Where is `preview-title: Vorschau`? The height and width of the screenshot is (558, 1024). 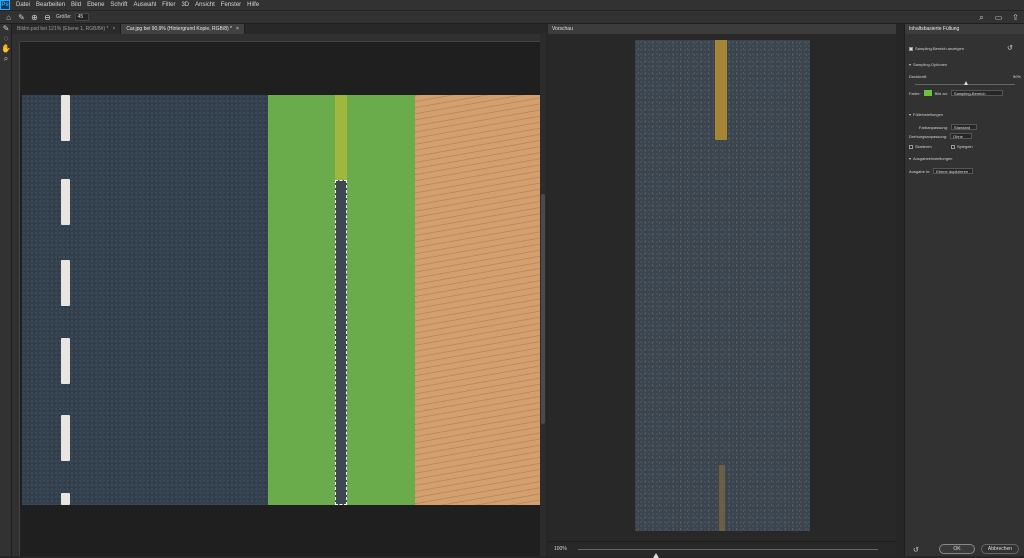
preview-title: Vorschau is located at coordinates (722, 29).